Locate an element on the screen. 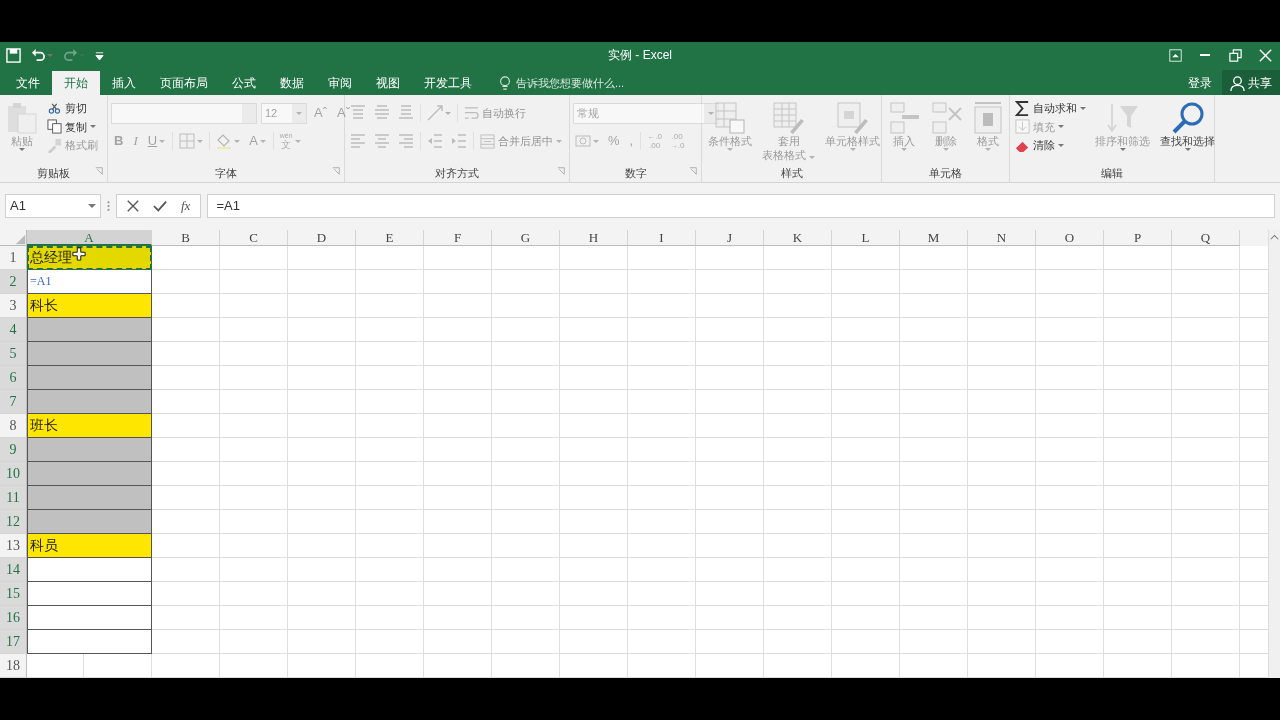 This screenshot has width=1280, height=720. row-header: 10 is located at coordinates (13, 474).